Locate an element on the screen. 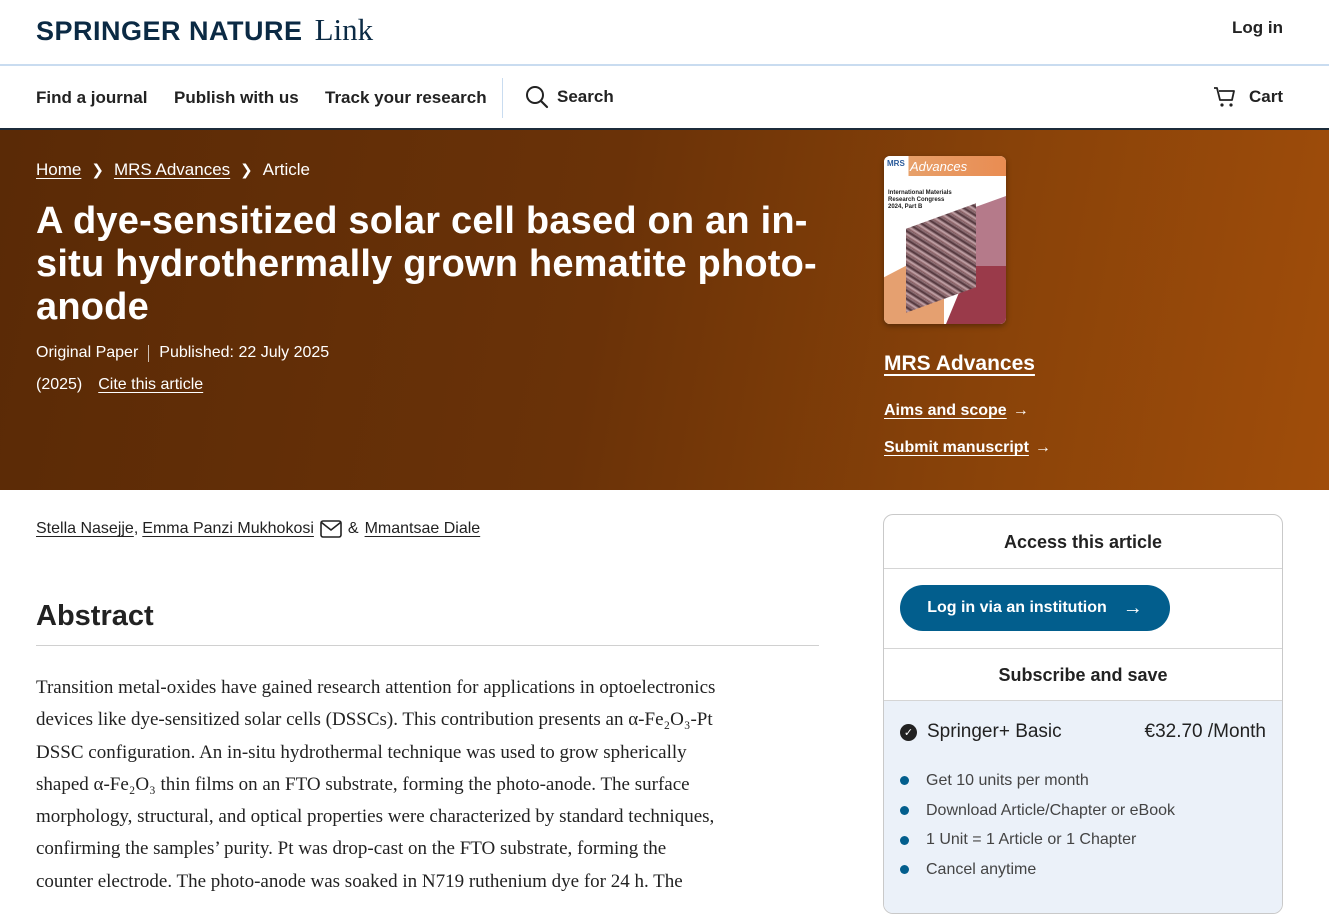  search-button: Search is located at coordinates (569, 97).